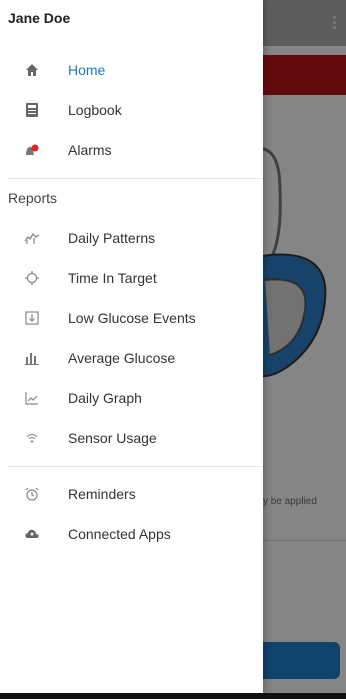  What do you see at coordinates (32, 70) in the screenshot?
I see `home-icon` at bounding box center [32, 70].